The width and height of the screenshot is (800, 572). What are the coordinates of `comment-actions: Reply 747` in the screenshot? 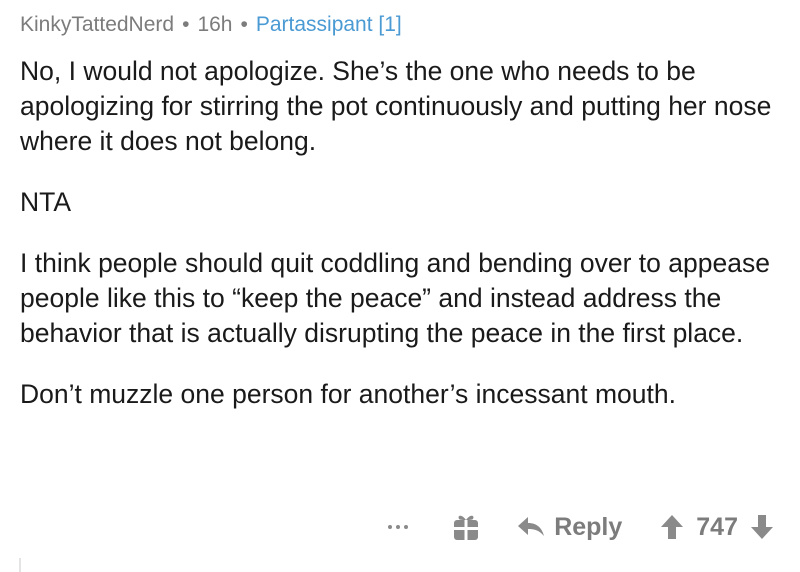 It's located at (581, 527).